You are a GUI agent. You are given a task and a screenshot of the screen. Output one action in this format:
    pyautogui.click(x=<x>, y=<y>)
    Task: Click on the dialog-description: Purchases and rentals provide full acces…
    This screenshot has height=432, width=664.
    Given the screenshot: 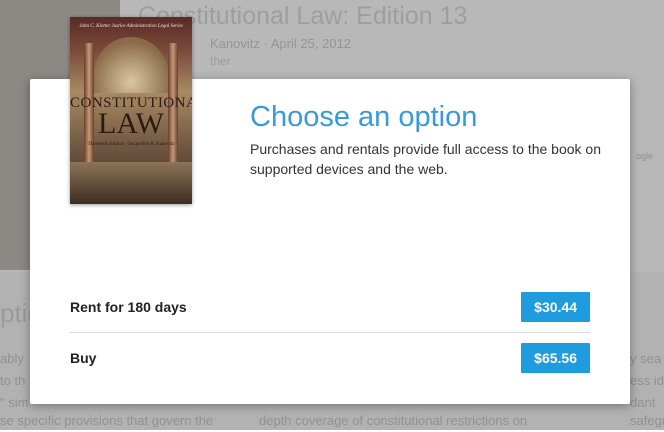 What is the action you would take?
    pyautogui.click(x=425, y=159)
    